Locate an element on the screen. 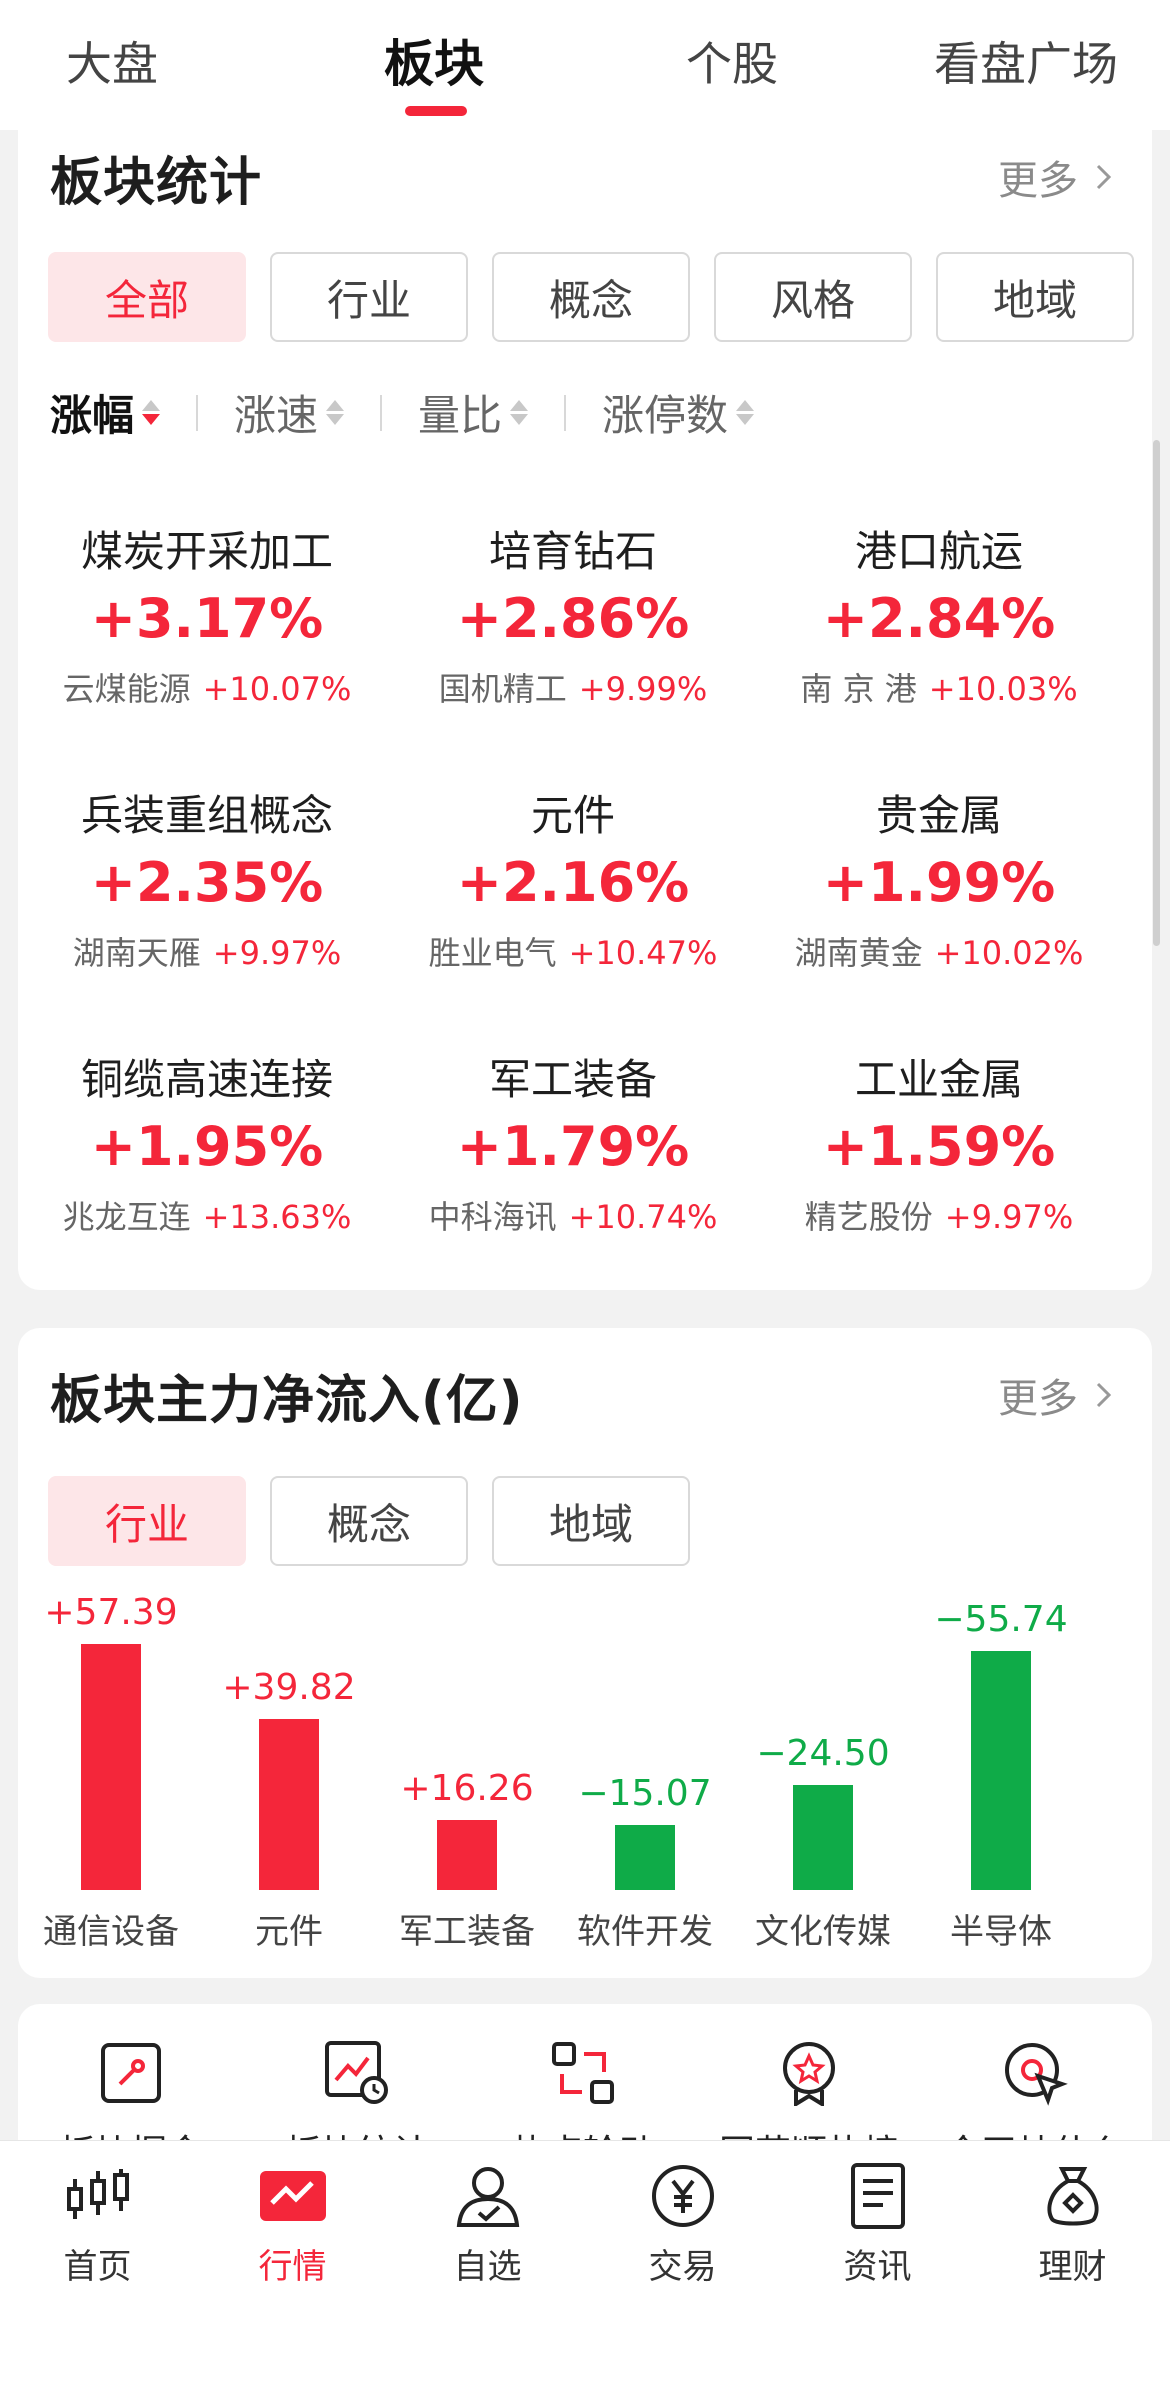 The height and width of the screenshot is (2391, 1170). sort-by-limit-up-count: 涨停数 is located at coordinates (678, 412).